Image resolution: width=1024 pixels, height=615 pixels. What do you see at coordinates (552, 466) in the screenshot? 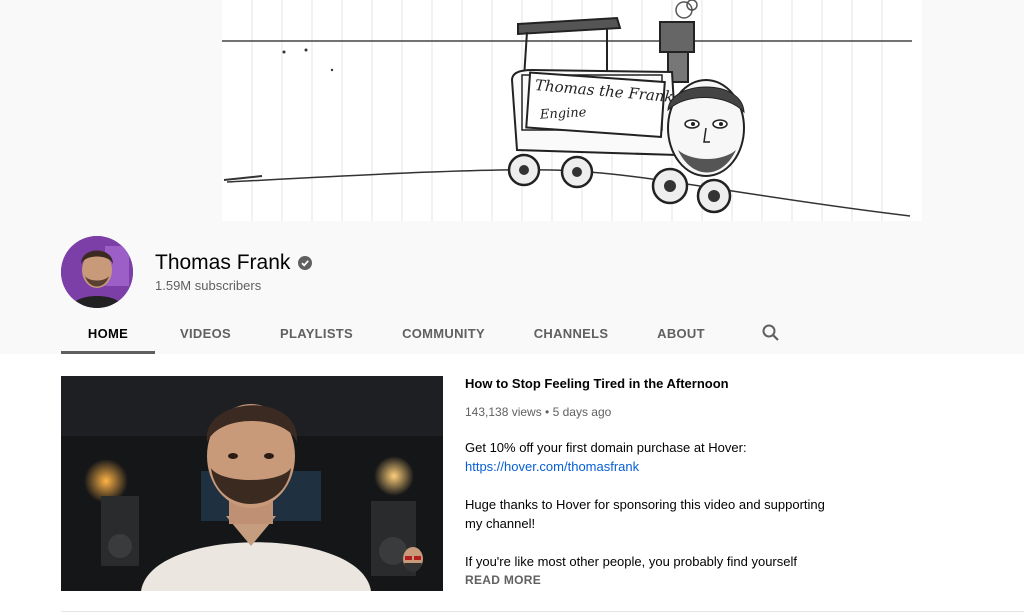
I see `desc-link: https://hover.com/thomasfrank` at bounding box center [552, 466].